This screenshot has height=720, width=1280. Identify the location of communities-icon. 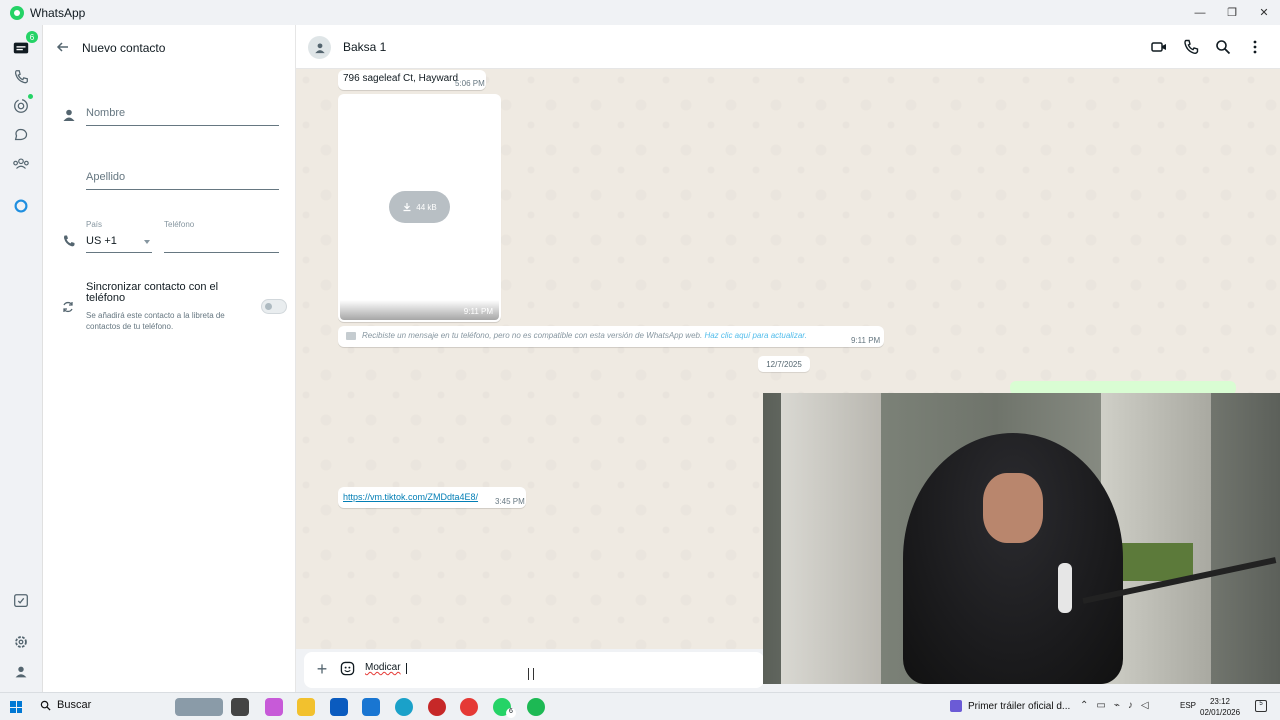
(21, 164).